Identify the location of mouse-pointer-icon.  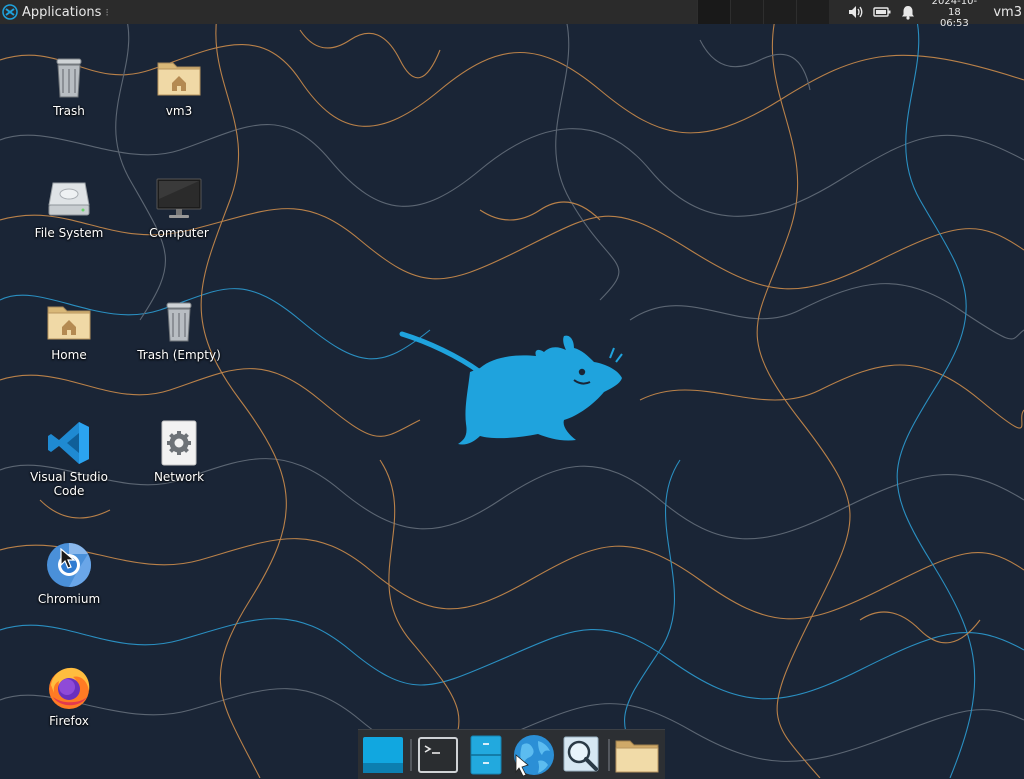
(68, 558).